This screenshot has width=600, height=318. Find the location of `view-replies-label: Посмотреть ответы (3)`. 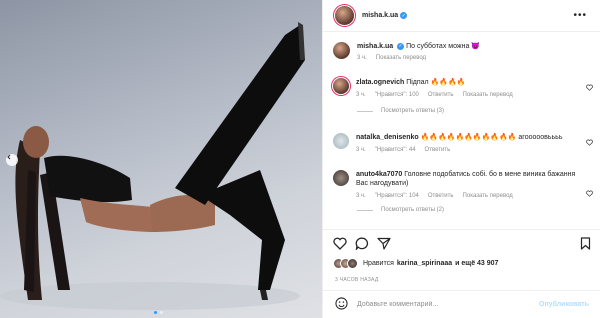

view-replies-label: Посмотреть ответы (3) is located at coordinates (413, 111).